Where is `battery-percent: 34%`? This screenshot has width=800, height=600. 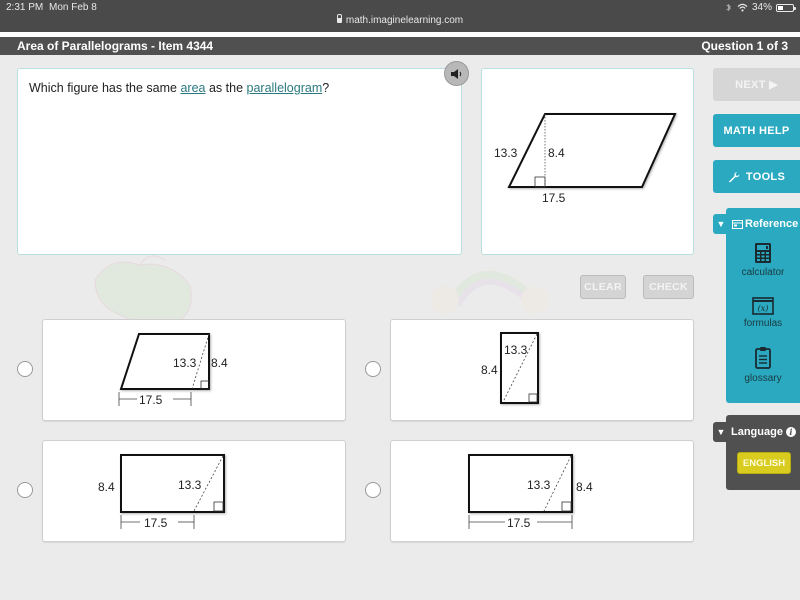
battery-percent: 34% is located at coordinates (761, 7).